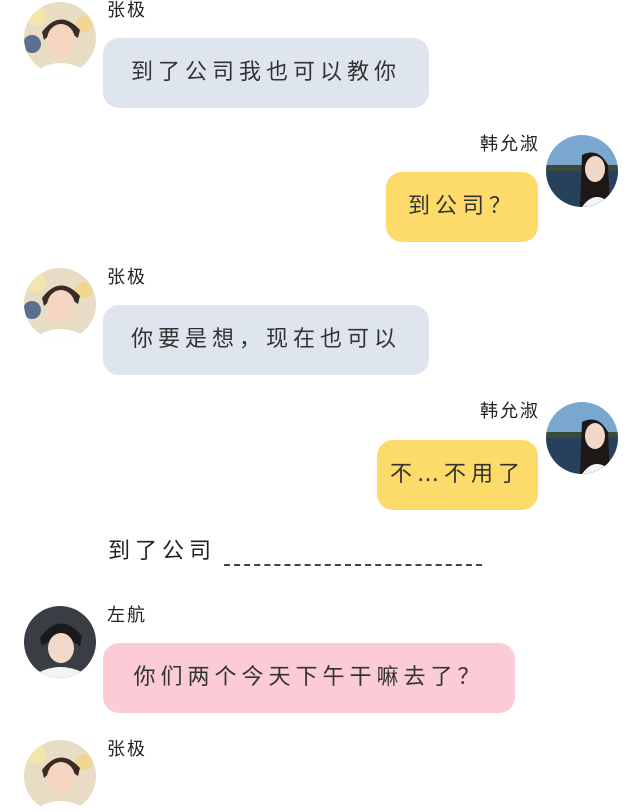  Describe the element at coordinates (127, 615) in the screenshot. I see `sender-name: 左航` at that location.